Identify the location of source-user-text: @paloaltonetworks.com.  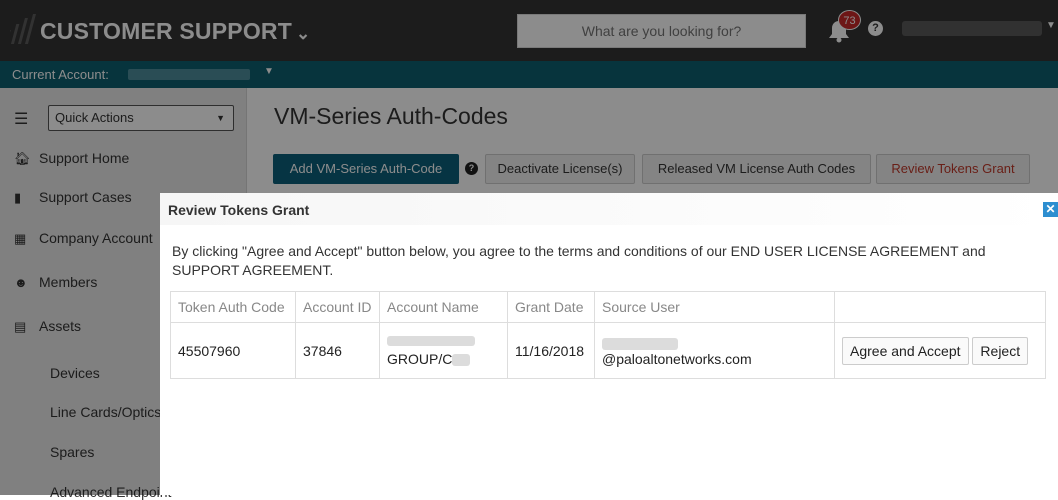
(677, 358).